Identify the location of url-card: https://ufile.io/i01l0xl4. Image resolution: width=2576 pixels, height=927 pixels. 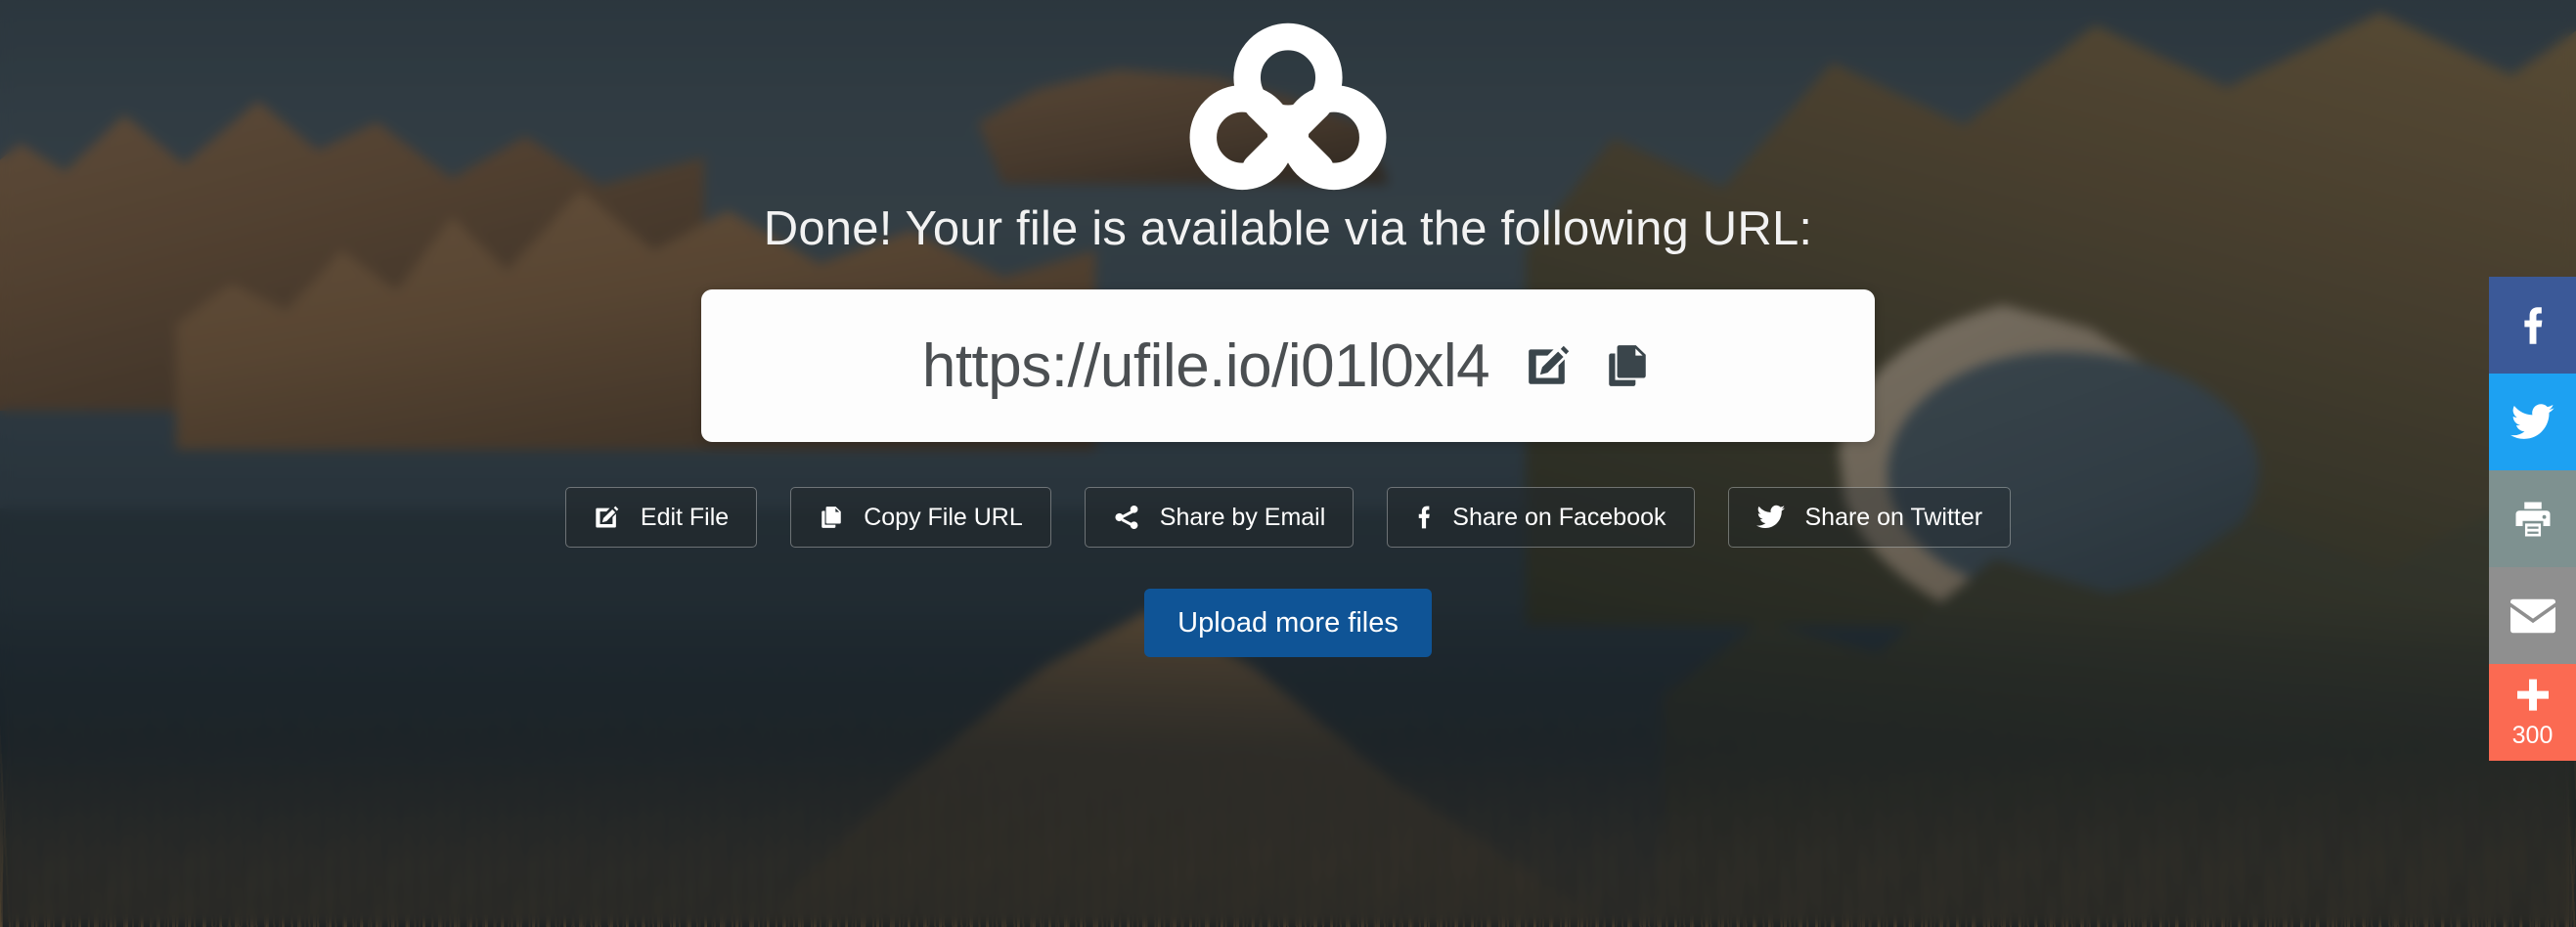
(1288, 365).